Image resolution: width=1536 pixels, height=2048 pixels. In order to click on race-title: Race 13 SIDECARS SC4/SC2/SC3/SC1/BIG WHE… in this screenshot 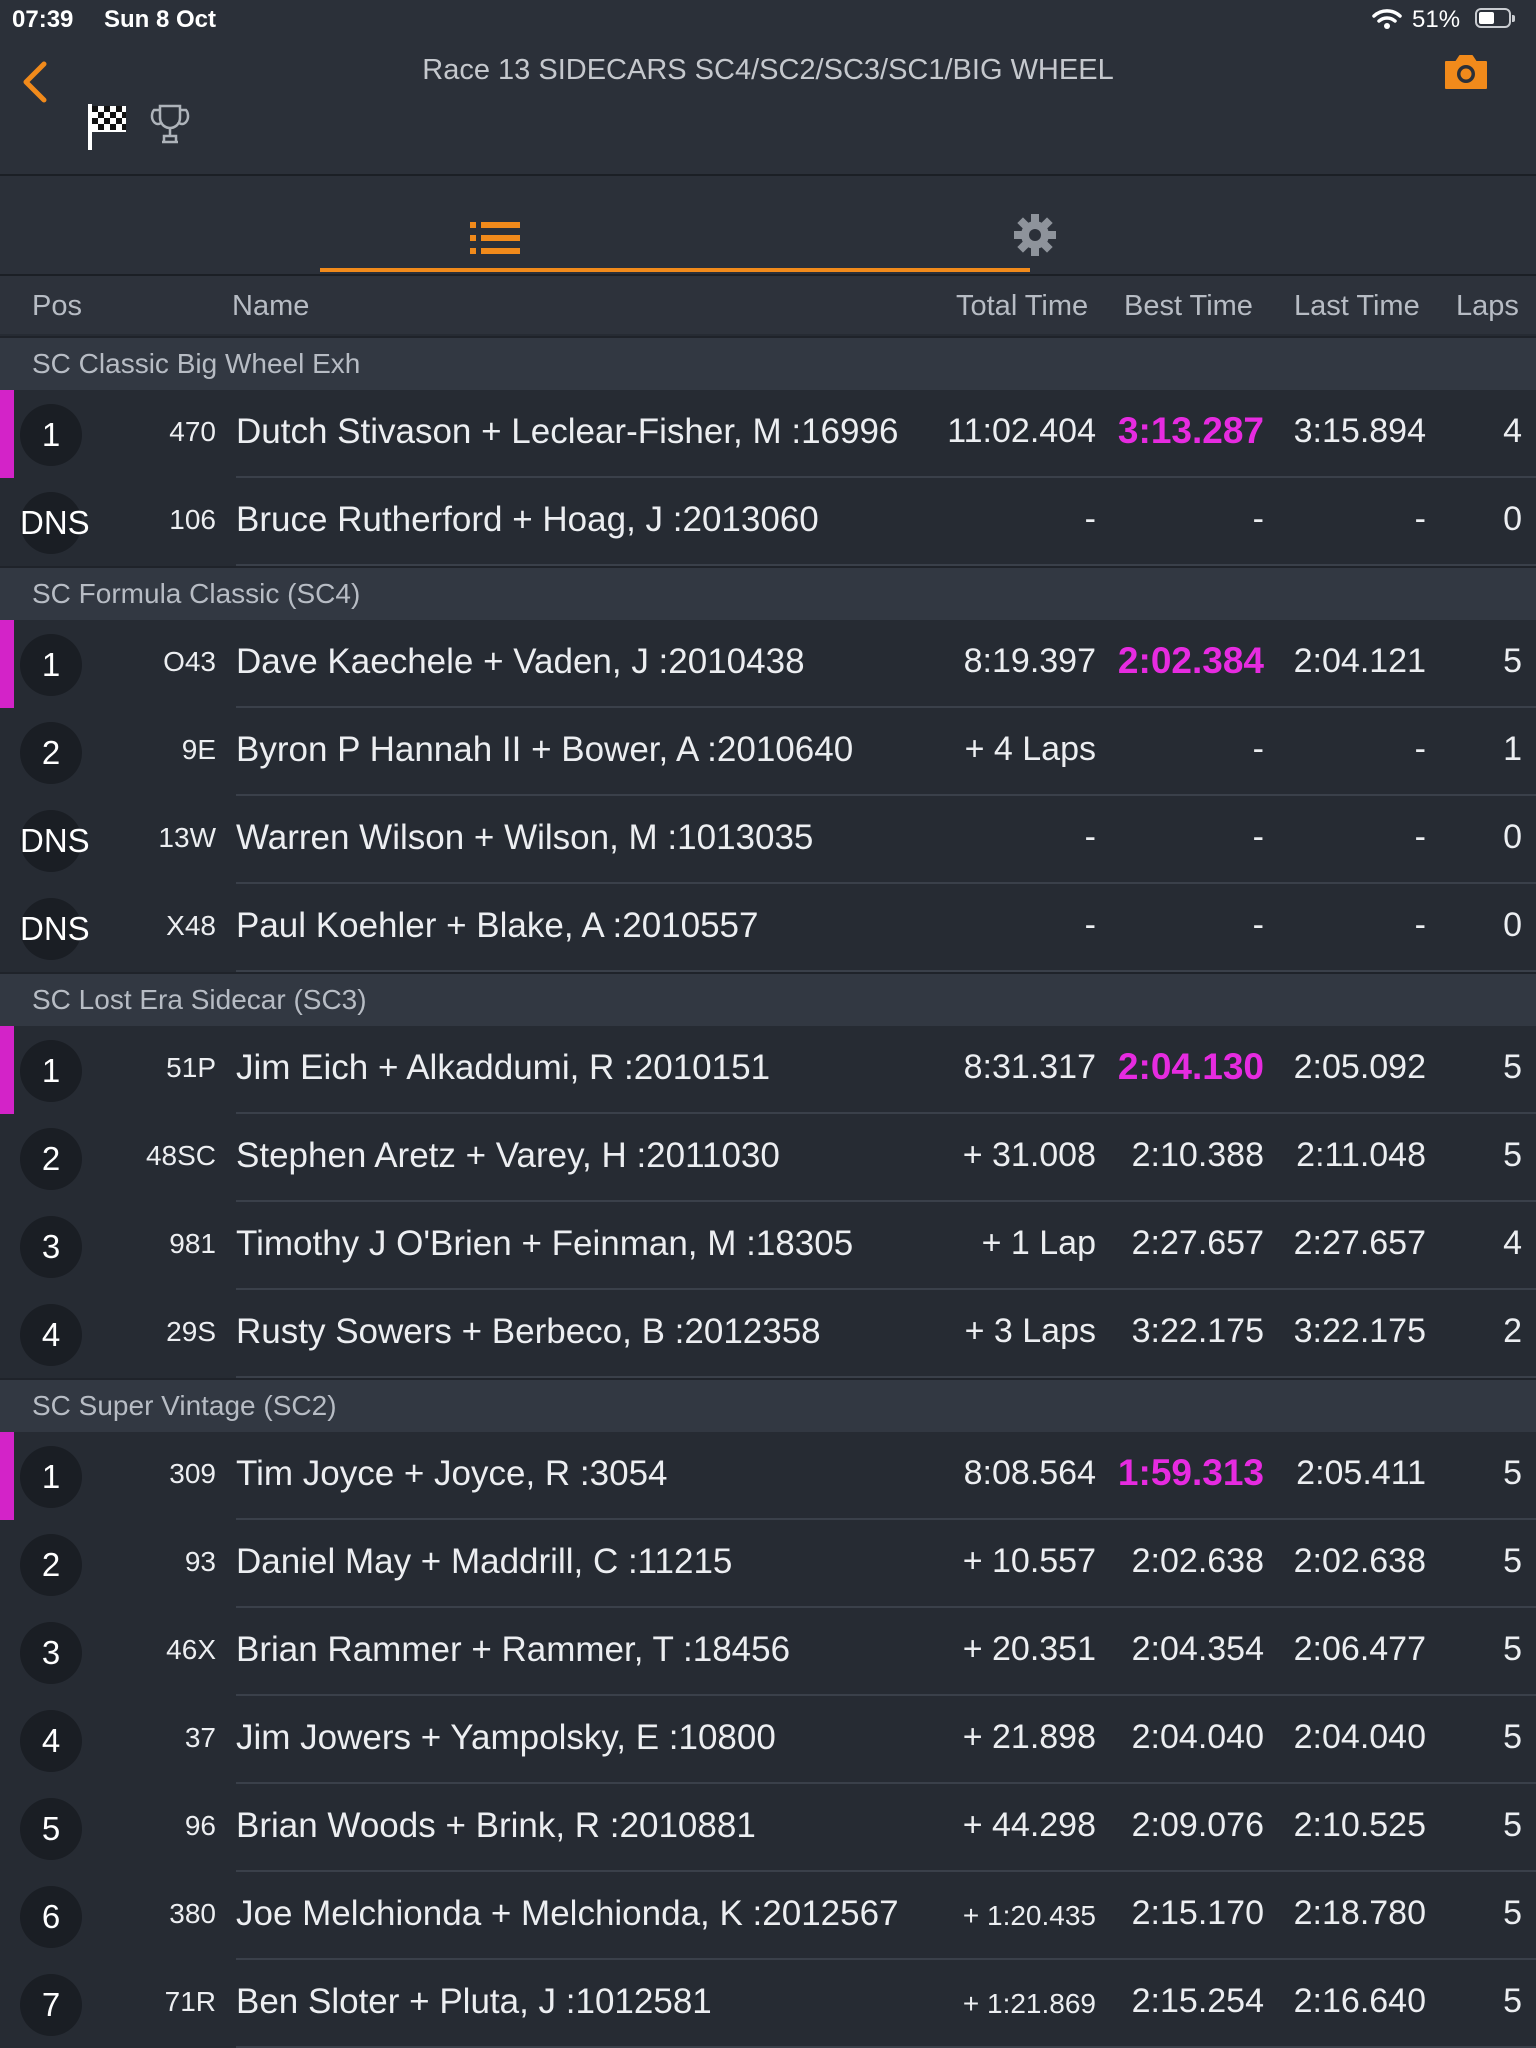, I will do `click(768, 70)`.